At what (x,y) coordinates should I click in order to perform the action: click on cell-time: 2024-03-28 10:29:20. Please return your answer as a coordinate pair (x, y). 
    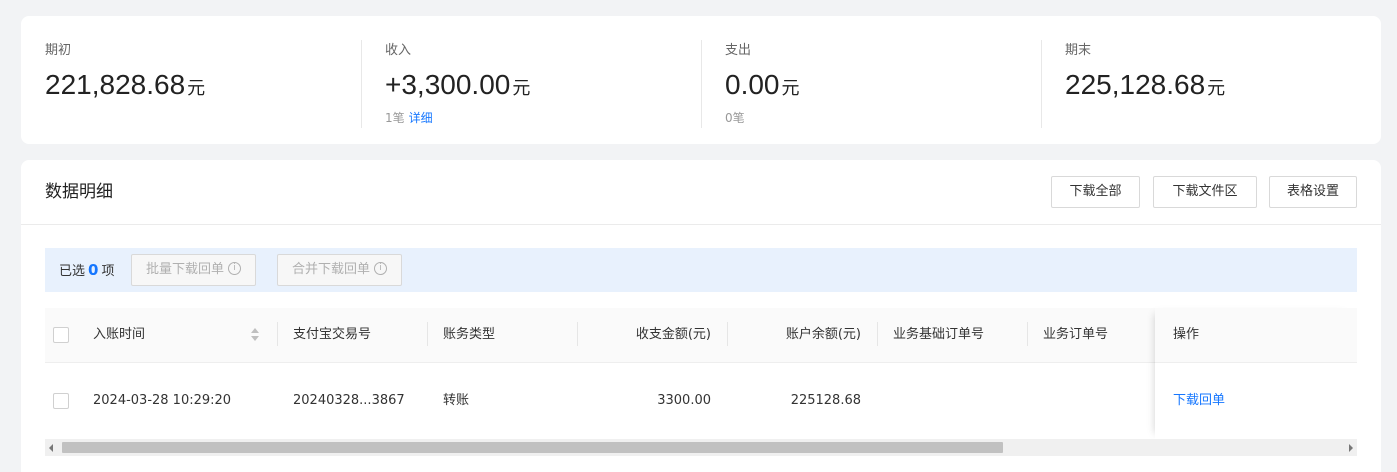
    Looking at the image, I should click on (162, 400).